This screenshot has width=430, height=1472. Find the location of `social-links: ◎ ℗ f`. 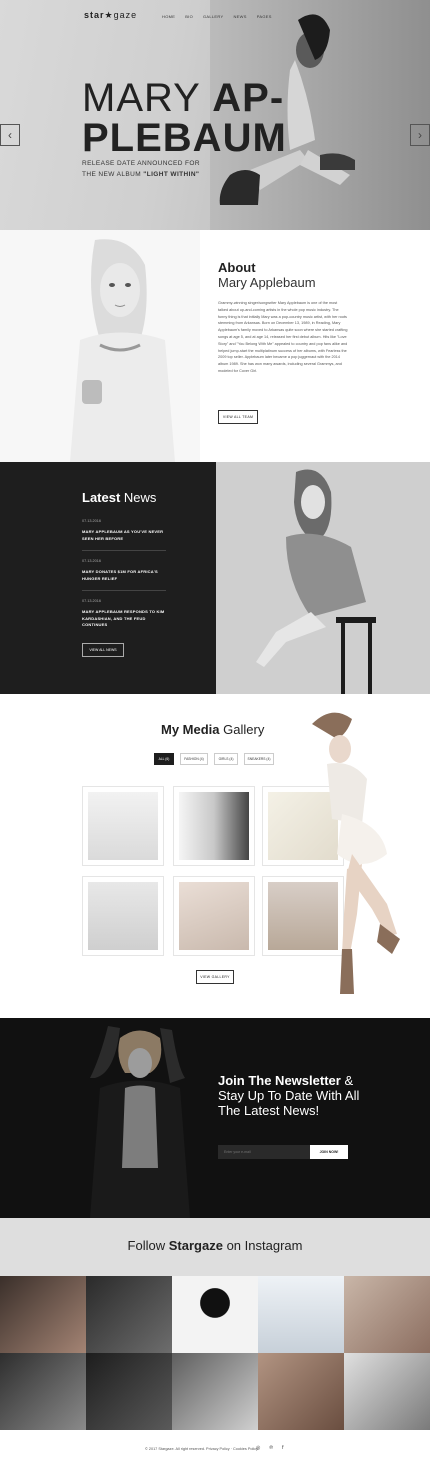

social-links: ◎ ℗ f is located at coordinates (269, 1448).